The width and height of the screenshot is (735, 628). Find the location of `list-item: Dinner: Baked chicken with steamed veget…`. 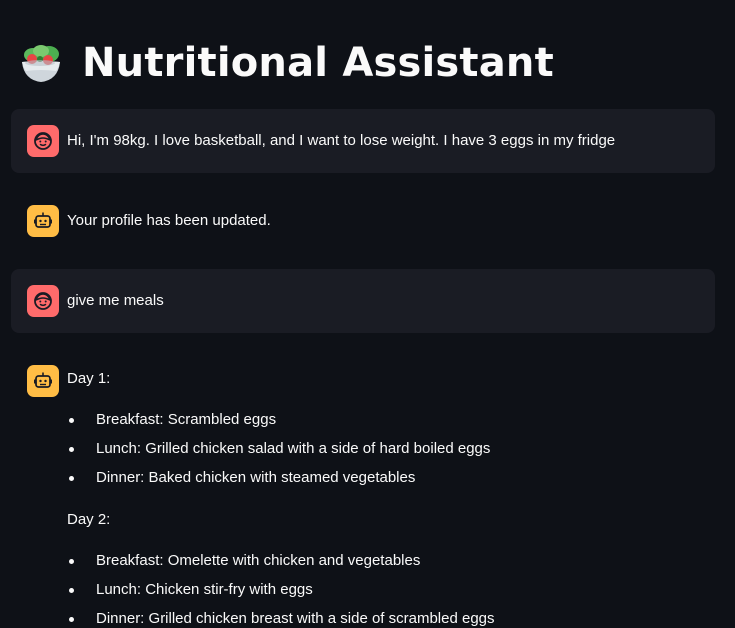

list-item: Dinner: Baked chicken with steamed veget… is located at coordinates (278, 482).